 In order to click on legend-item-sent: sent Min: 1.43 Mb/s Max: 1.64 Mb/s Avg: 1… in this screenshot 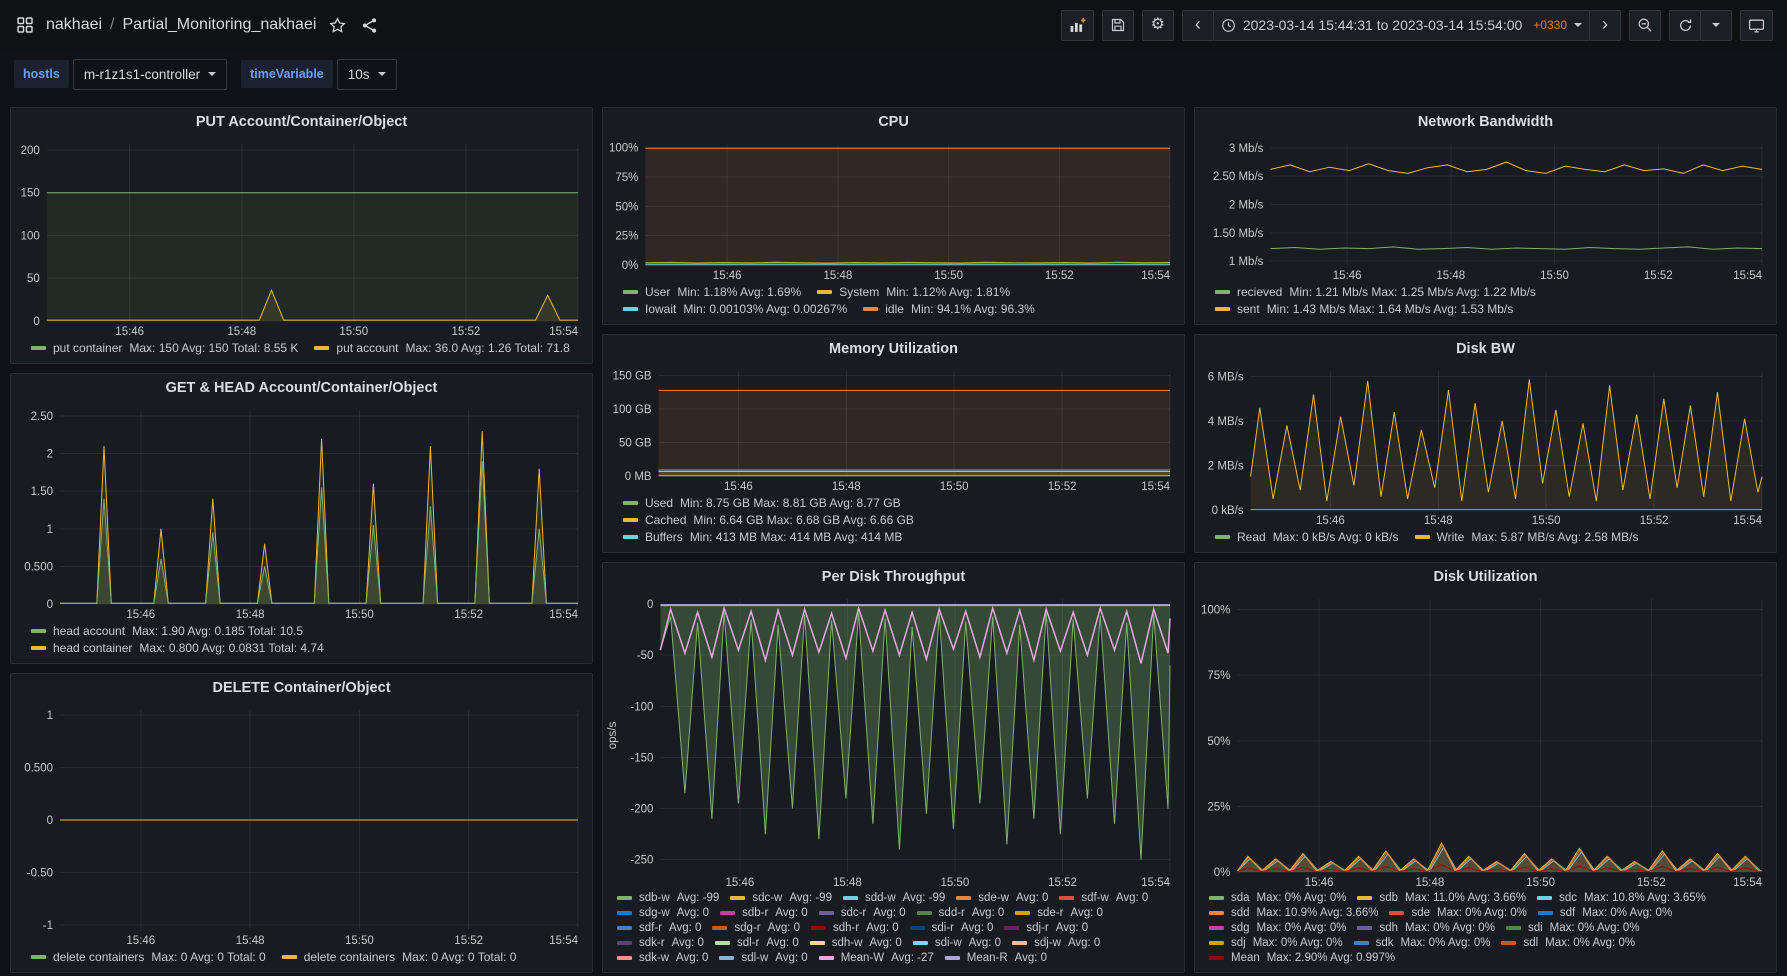, I will do `click(1364, 309)`.